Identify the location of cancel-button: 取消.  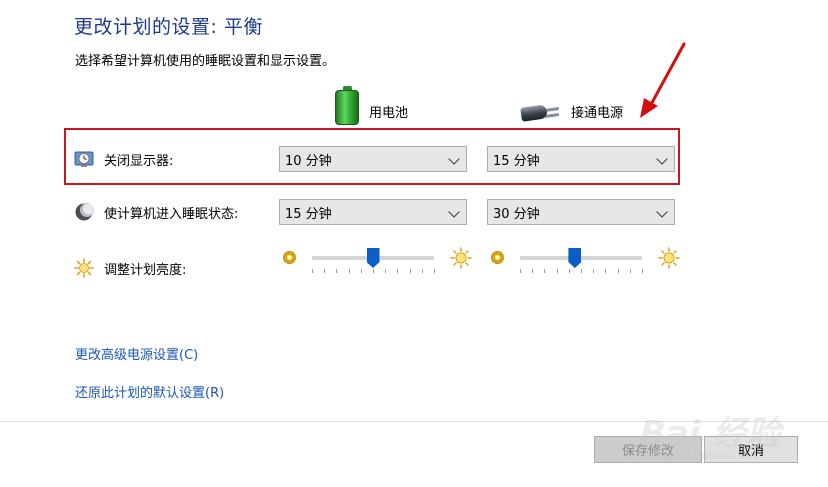
(751, 449).